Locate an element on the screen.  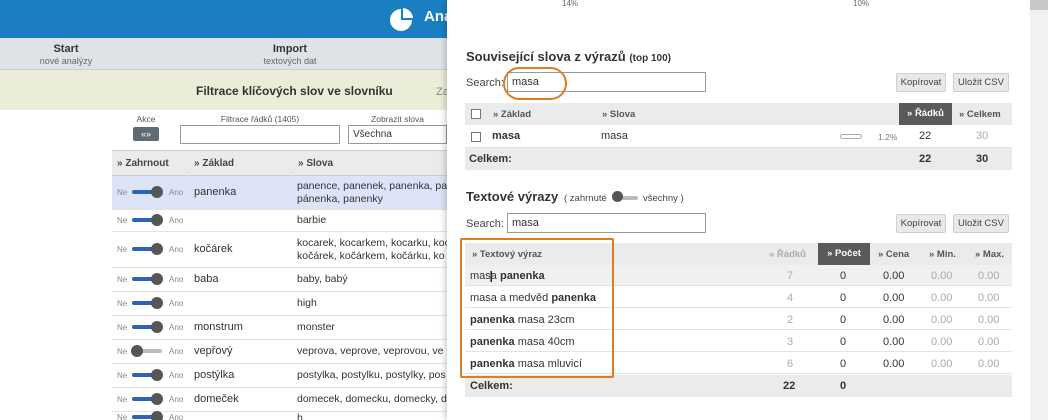
base-word: kočárek is located at coordinates (213, 249).